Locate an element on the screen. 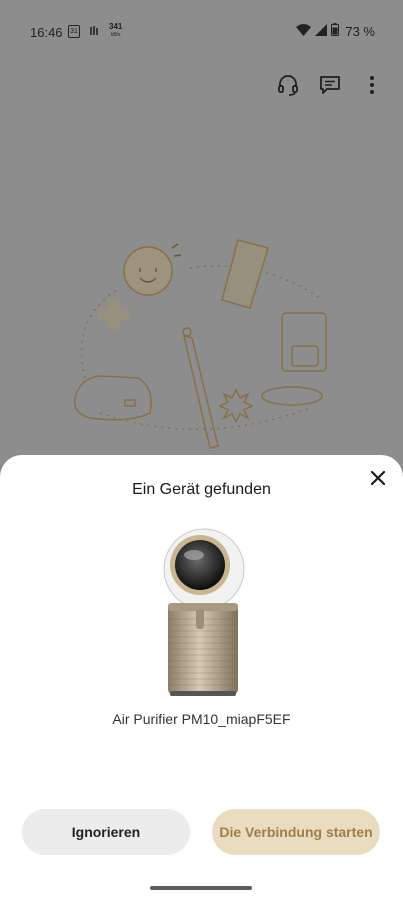  top-actions is located at coordinates (330, 85).